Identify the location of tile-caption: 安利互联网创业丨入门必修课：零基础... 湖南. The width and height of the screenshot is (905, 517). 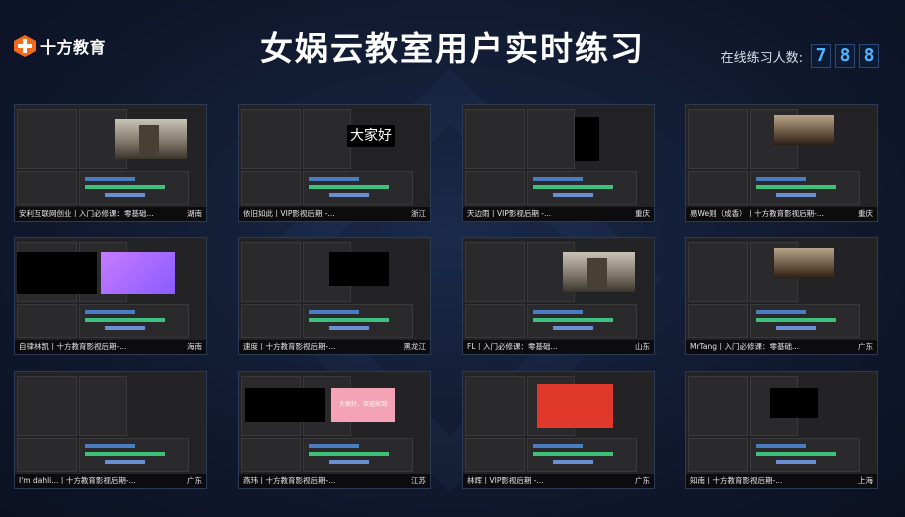
(110, 214).